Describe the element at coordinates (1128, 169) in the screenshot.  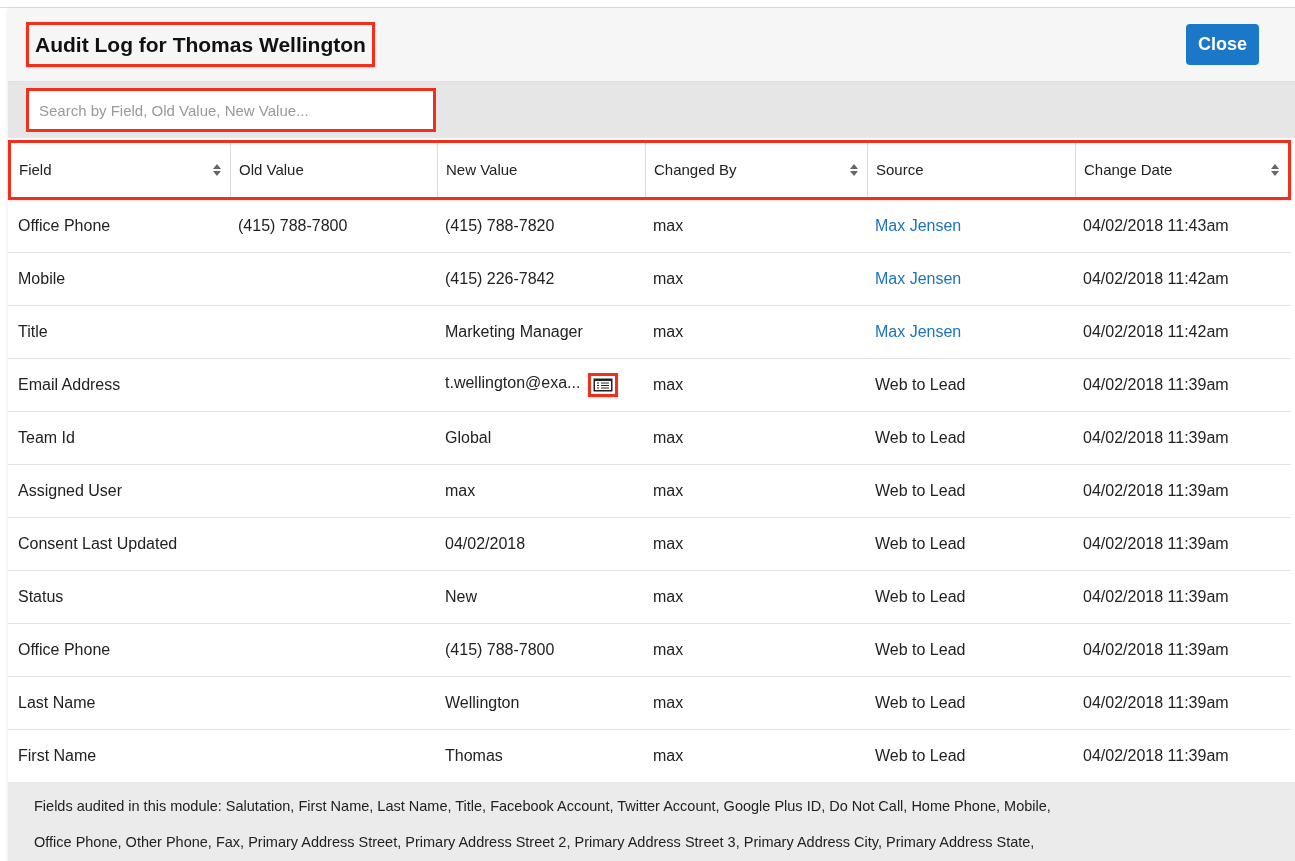
I see `column-header-label: Change Date` at that location.